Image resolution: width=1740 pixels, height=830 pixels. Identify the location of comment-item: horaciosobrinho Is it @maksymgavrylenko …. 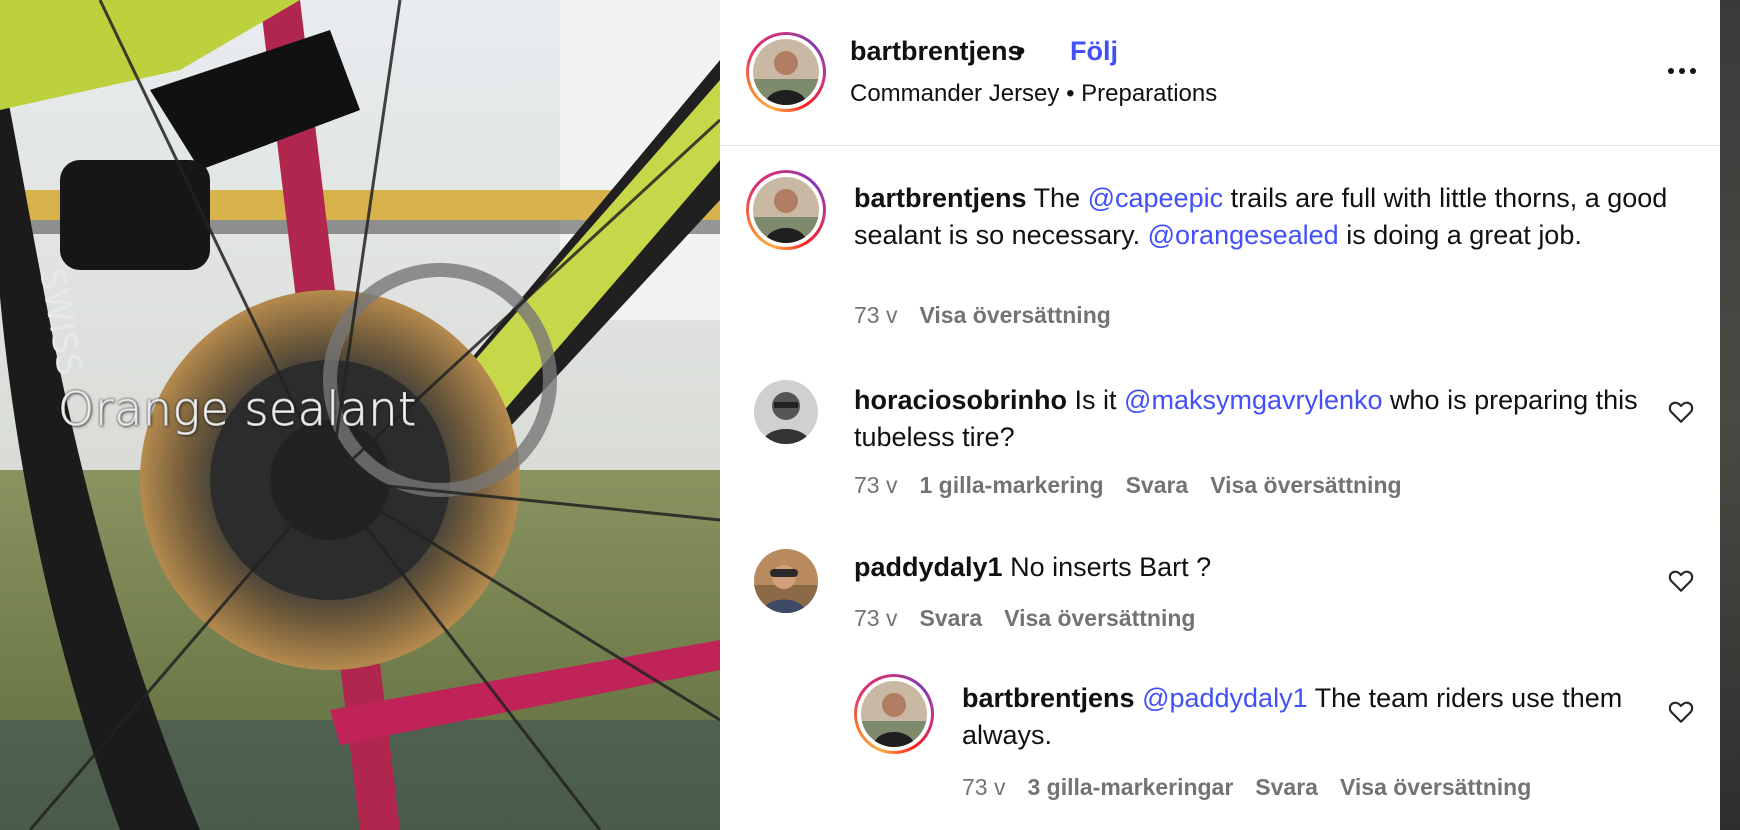
(1220, 443).